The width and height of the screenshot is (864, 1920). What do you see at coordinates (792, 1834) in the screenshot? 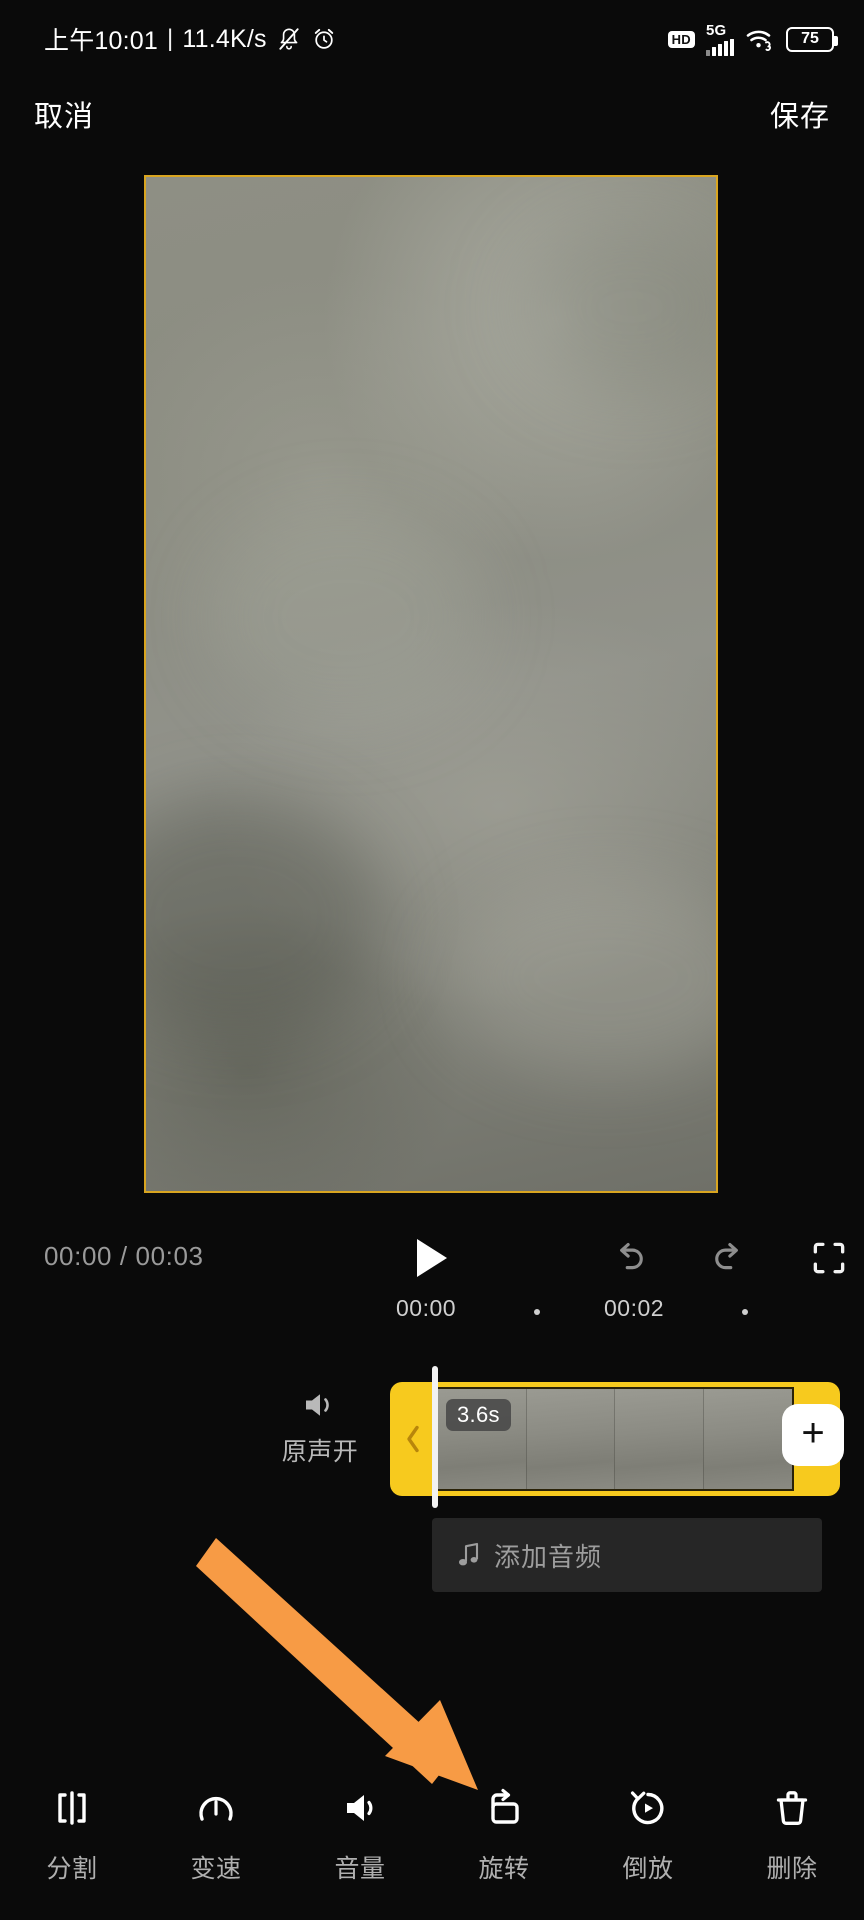
I see `tool-delete-button: 删除` at bounding box center [792, 1834].